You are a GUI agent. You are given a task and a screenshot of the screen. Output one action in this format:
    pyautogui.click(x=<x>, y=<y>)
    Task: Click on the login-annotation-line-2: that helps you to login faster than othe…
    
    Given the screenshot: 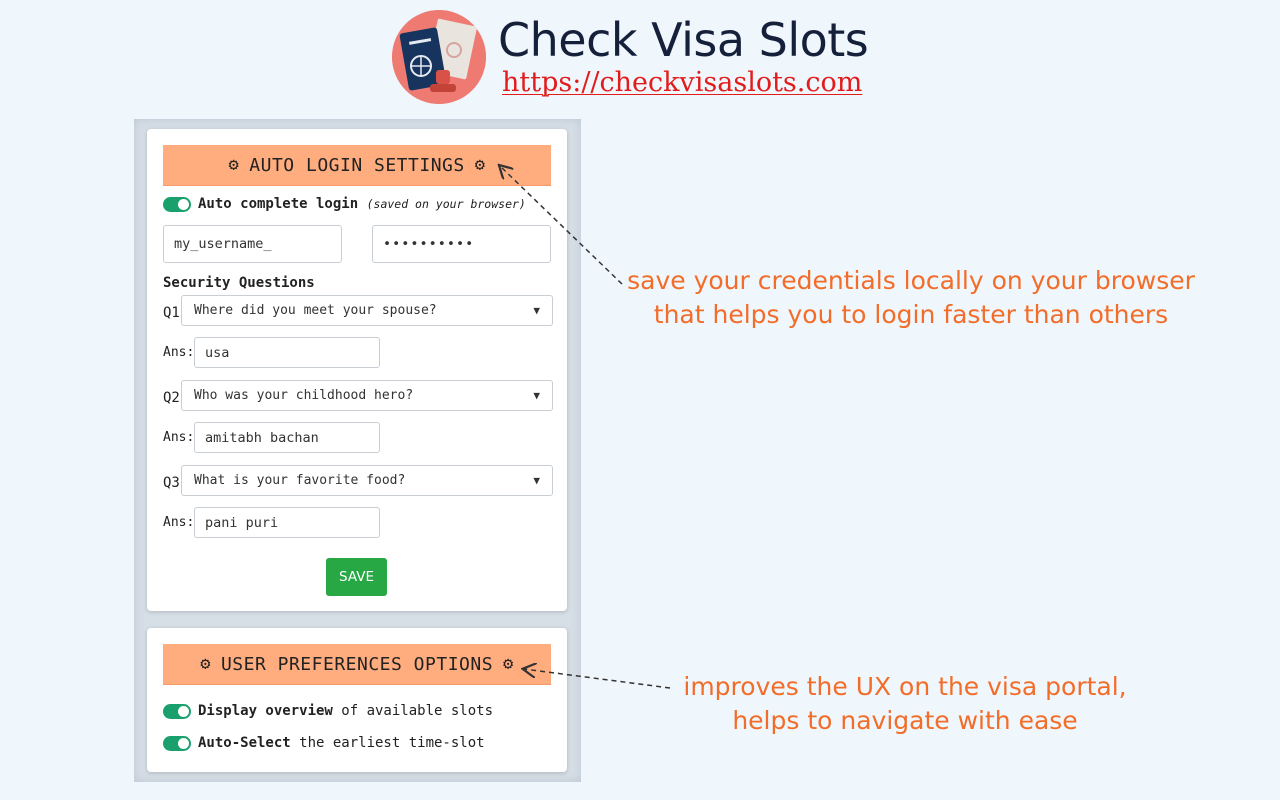 What is the action you would take?
    pyautogui.click(x=911, y=314)
    